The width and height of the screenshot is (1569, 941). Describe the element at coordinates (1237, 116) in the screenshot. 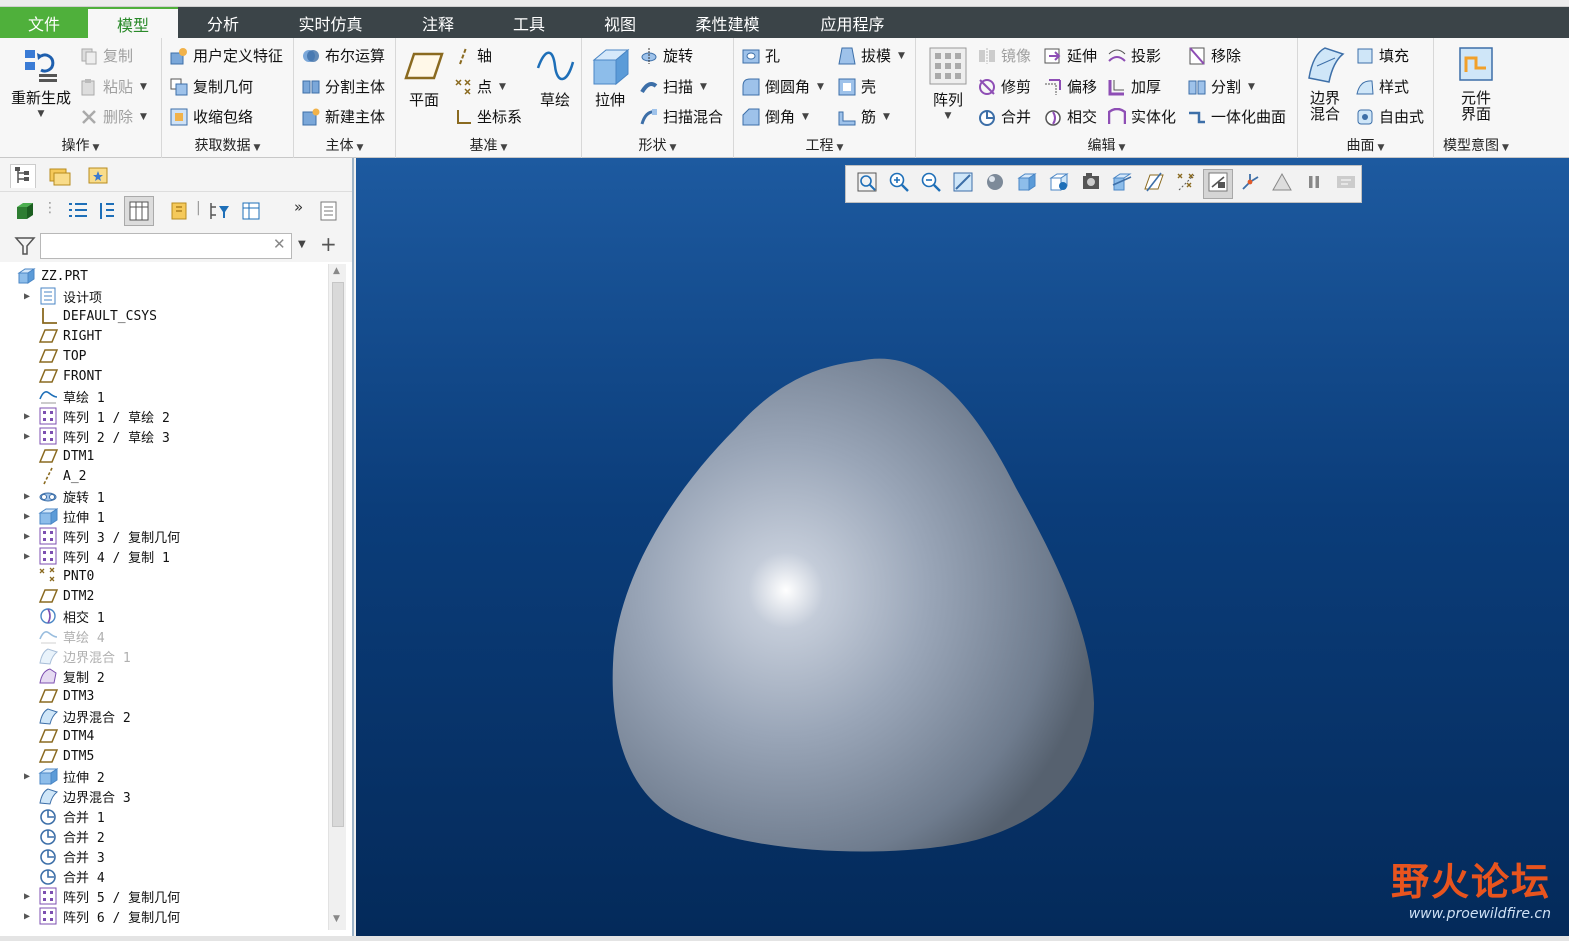

I see `unify-surface-button: 一体化曲面` at that location.